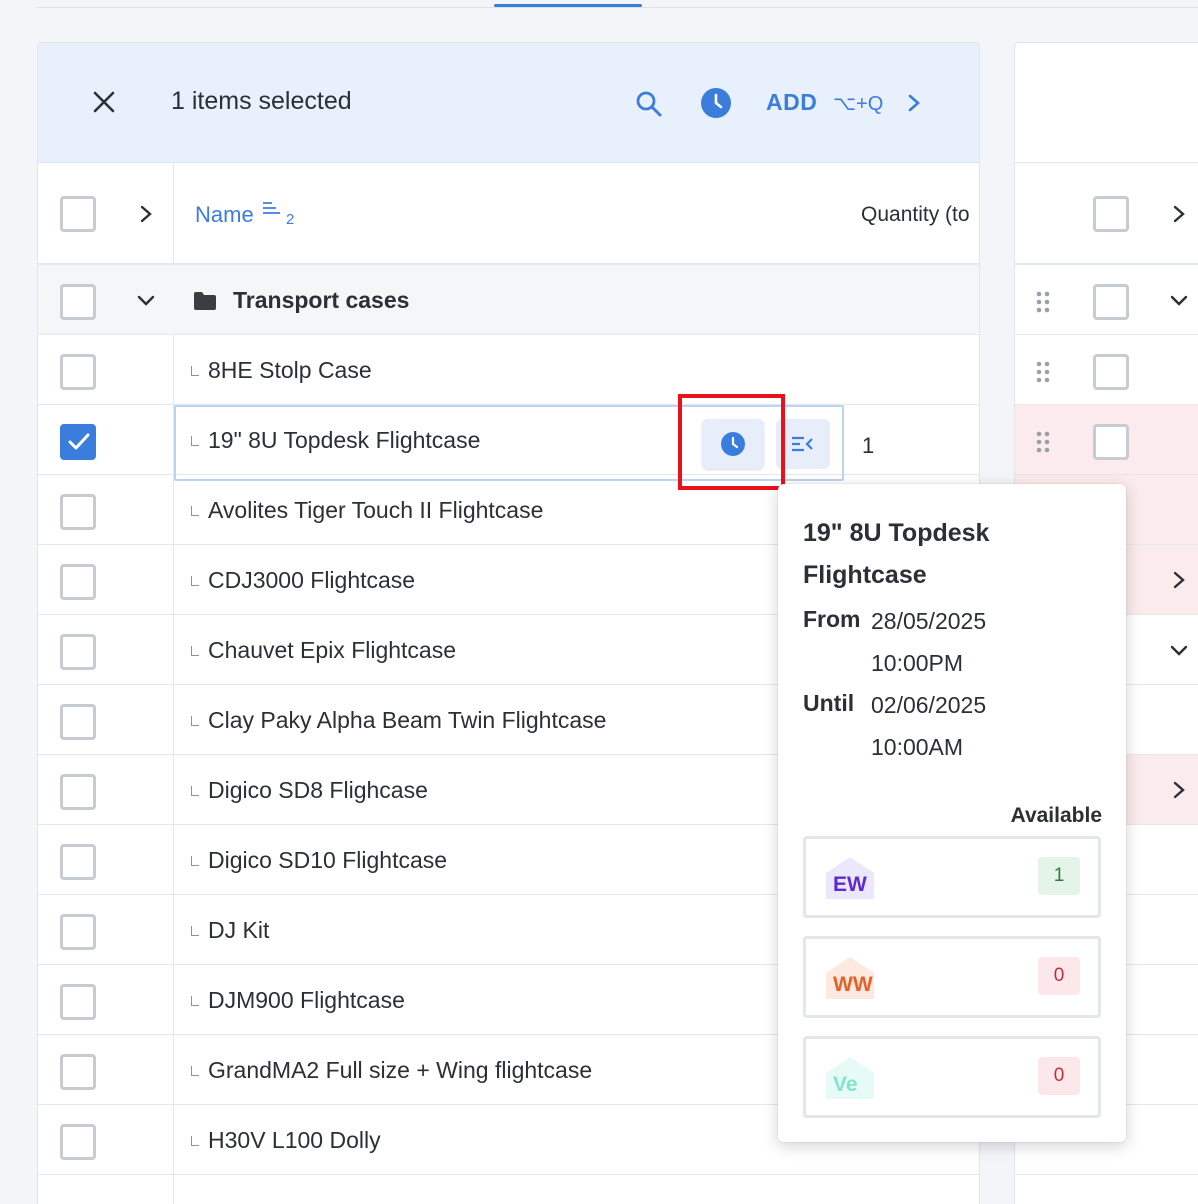 Image resolution: width=1198 pixels, height=1204 pixels. I want to click on item-name: Digico SD8 Flighcase, so click(318, 790).